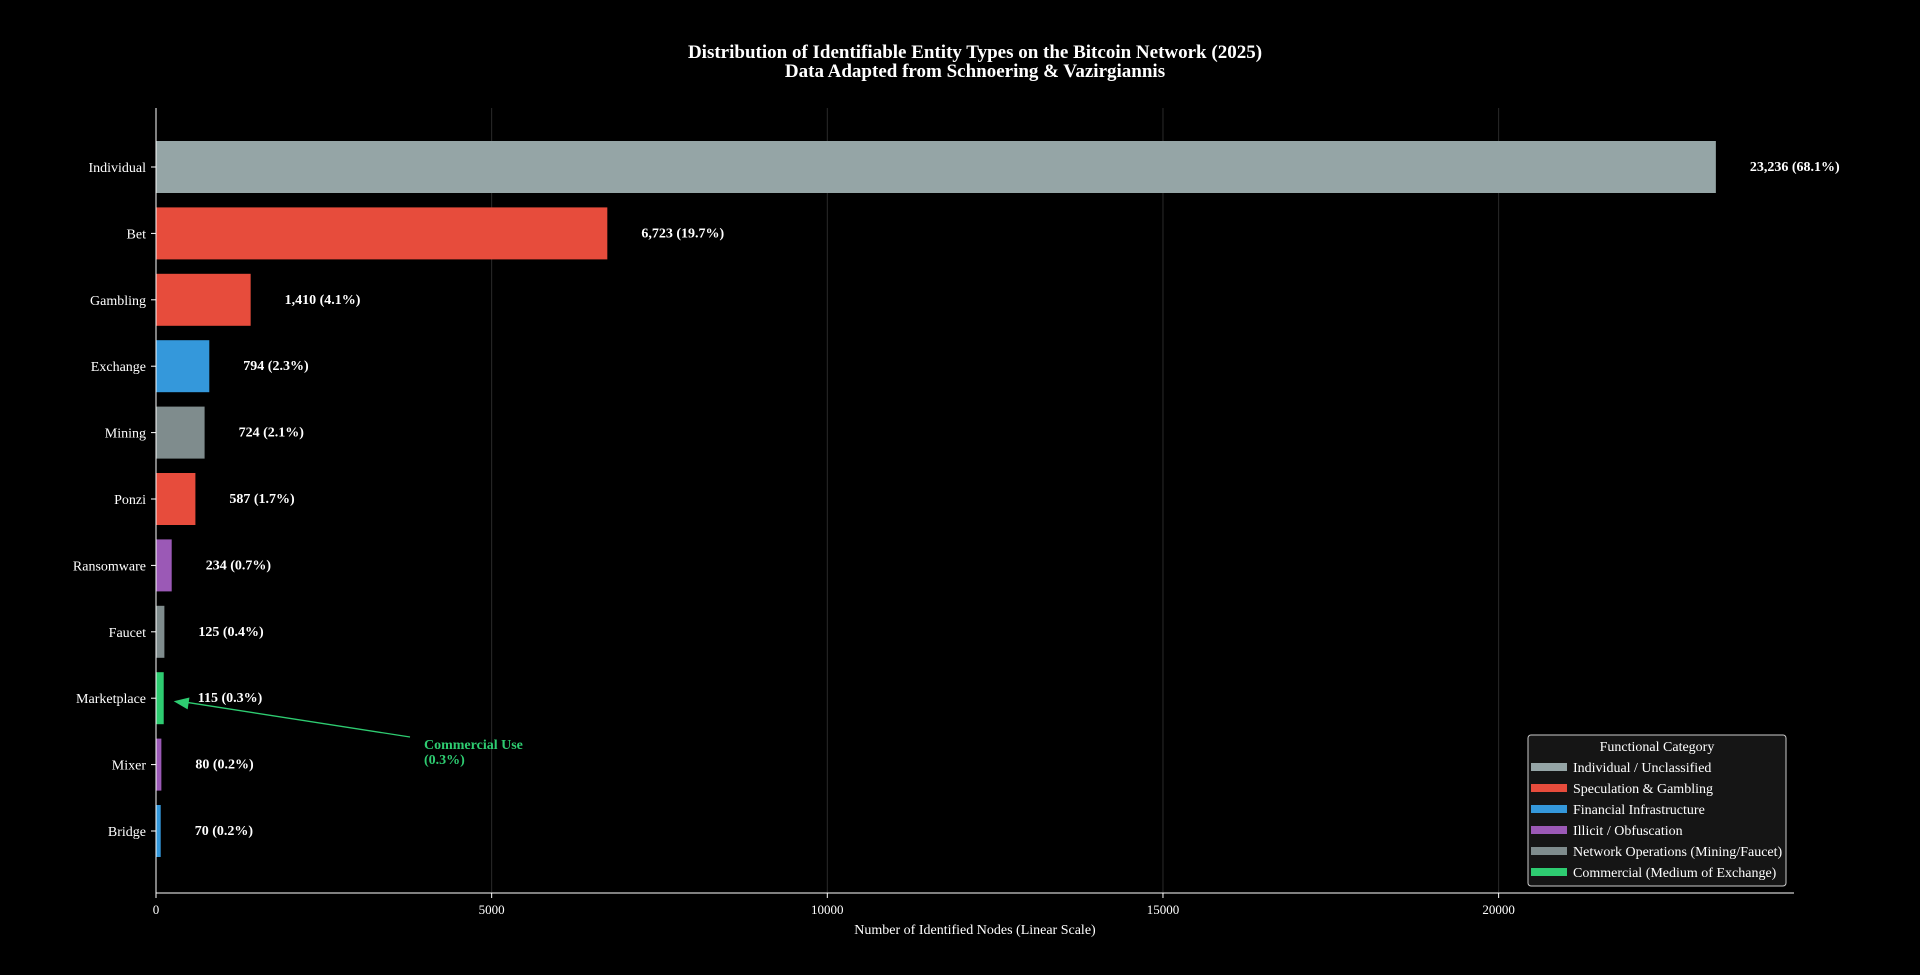  What do you see at coordinates (176, 499) in the screenshot?
I see `bar-ponzi` at bounding box center [176, 499].